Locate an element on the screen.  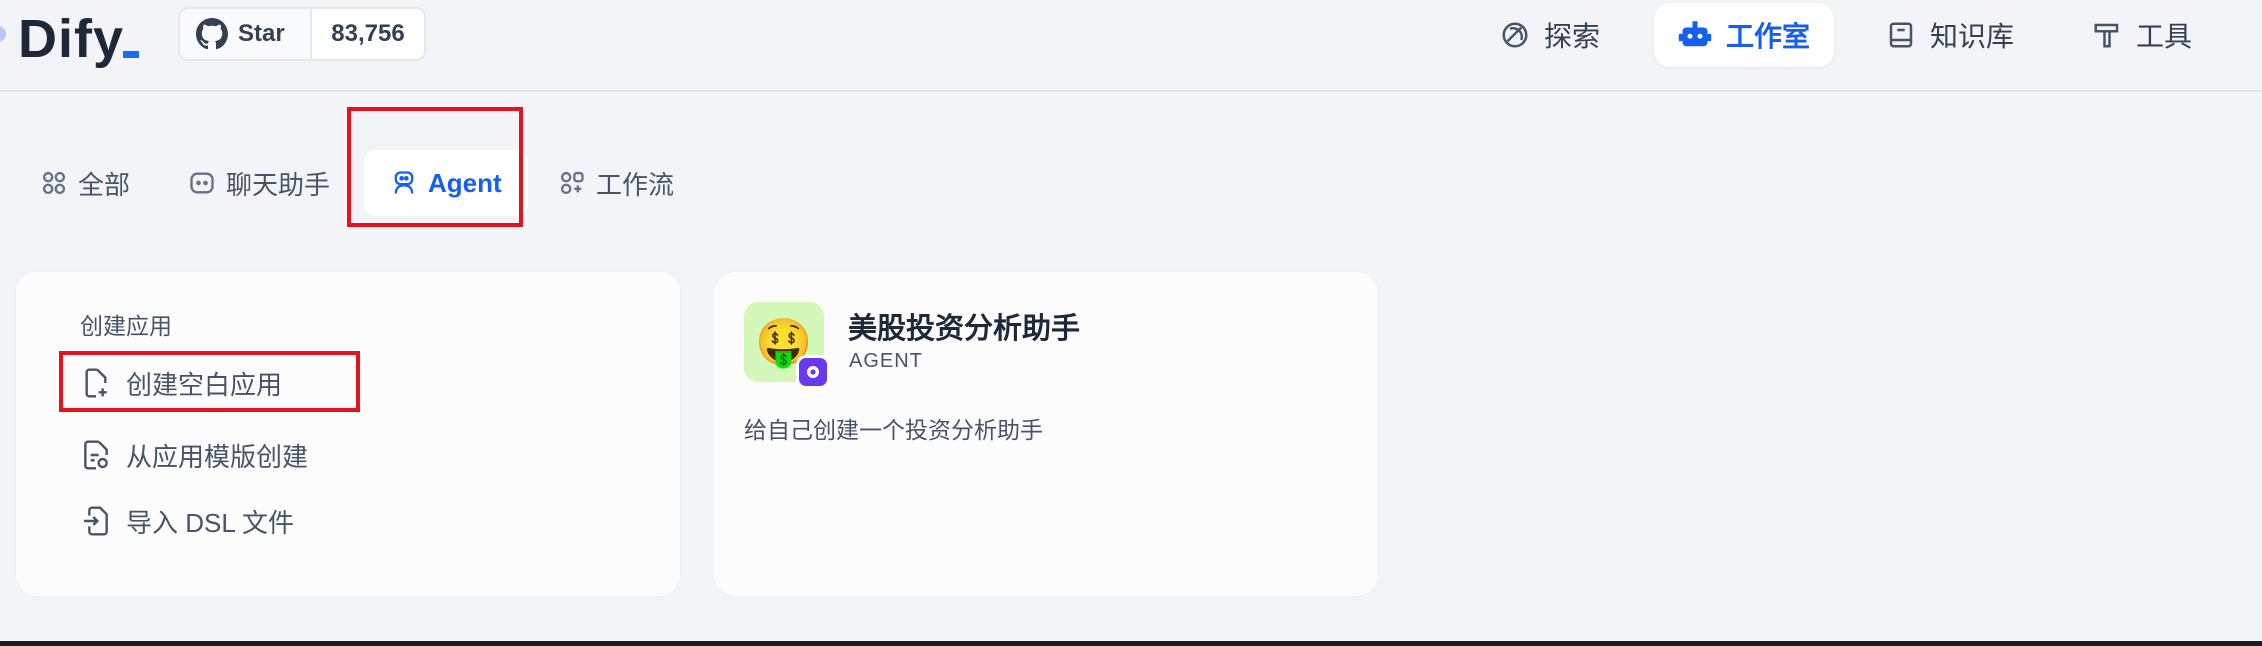
window-bottom-edge is located at coordinates (1131, 643).